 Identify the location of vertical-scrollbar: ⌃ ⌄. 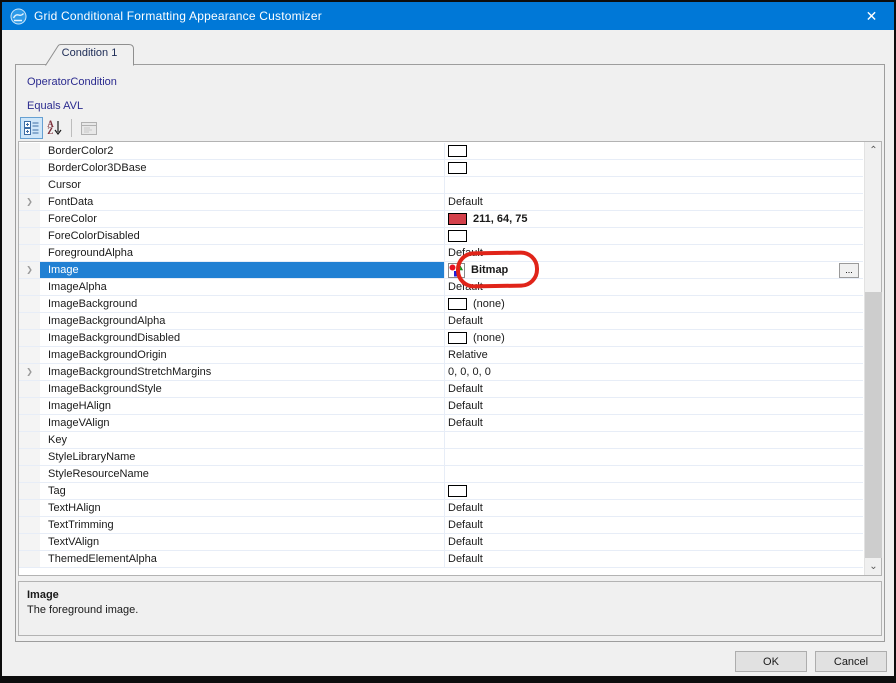
(873, 358).